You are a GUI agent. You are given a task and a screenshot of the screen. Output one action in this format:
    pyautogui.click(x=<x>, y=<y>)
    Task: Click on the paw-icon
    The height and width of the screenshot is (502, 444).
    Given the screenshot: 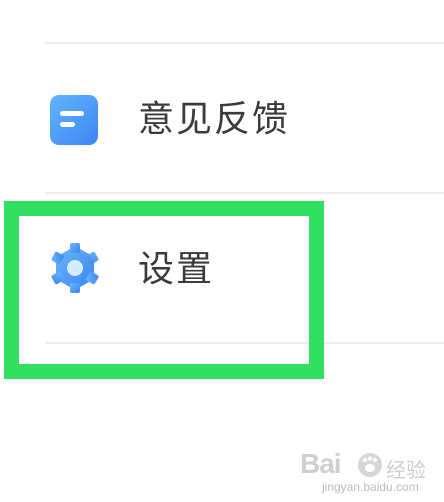 What is the action you would take?
    pyautogui.click(x=370, y=465)
    